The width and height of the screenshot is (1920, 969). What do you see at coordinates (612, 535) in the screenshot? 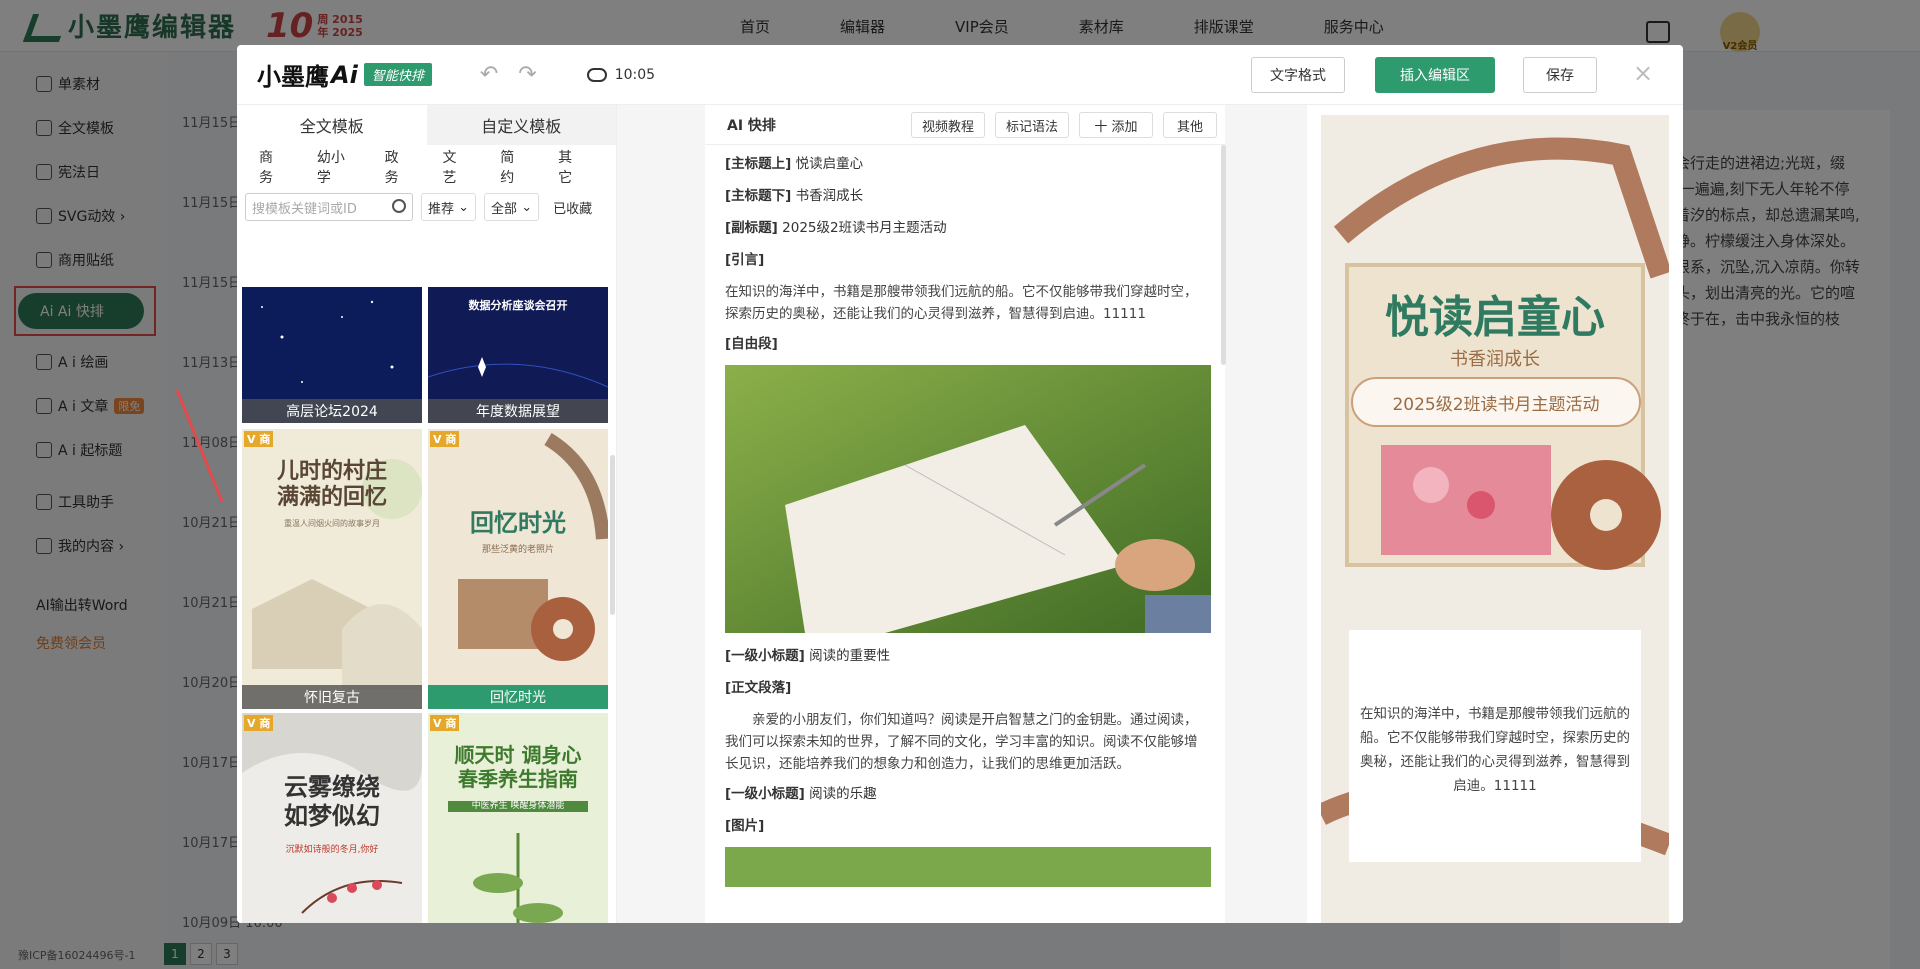
I see `template-scrollbar` at bounding box center [612, 535].